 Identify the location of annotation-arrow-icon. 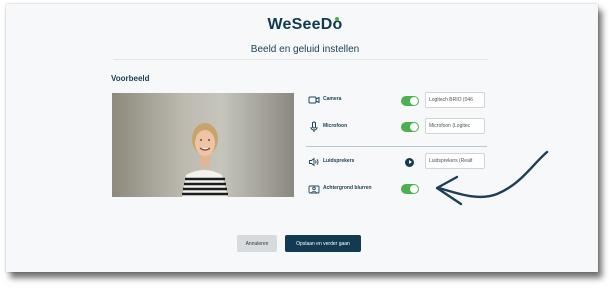
(492, 178).